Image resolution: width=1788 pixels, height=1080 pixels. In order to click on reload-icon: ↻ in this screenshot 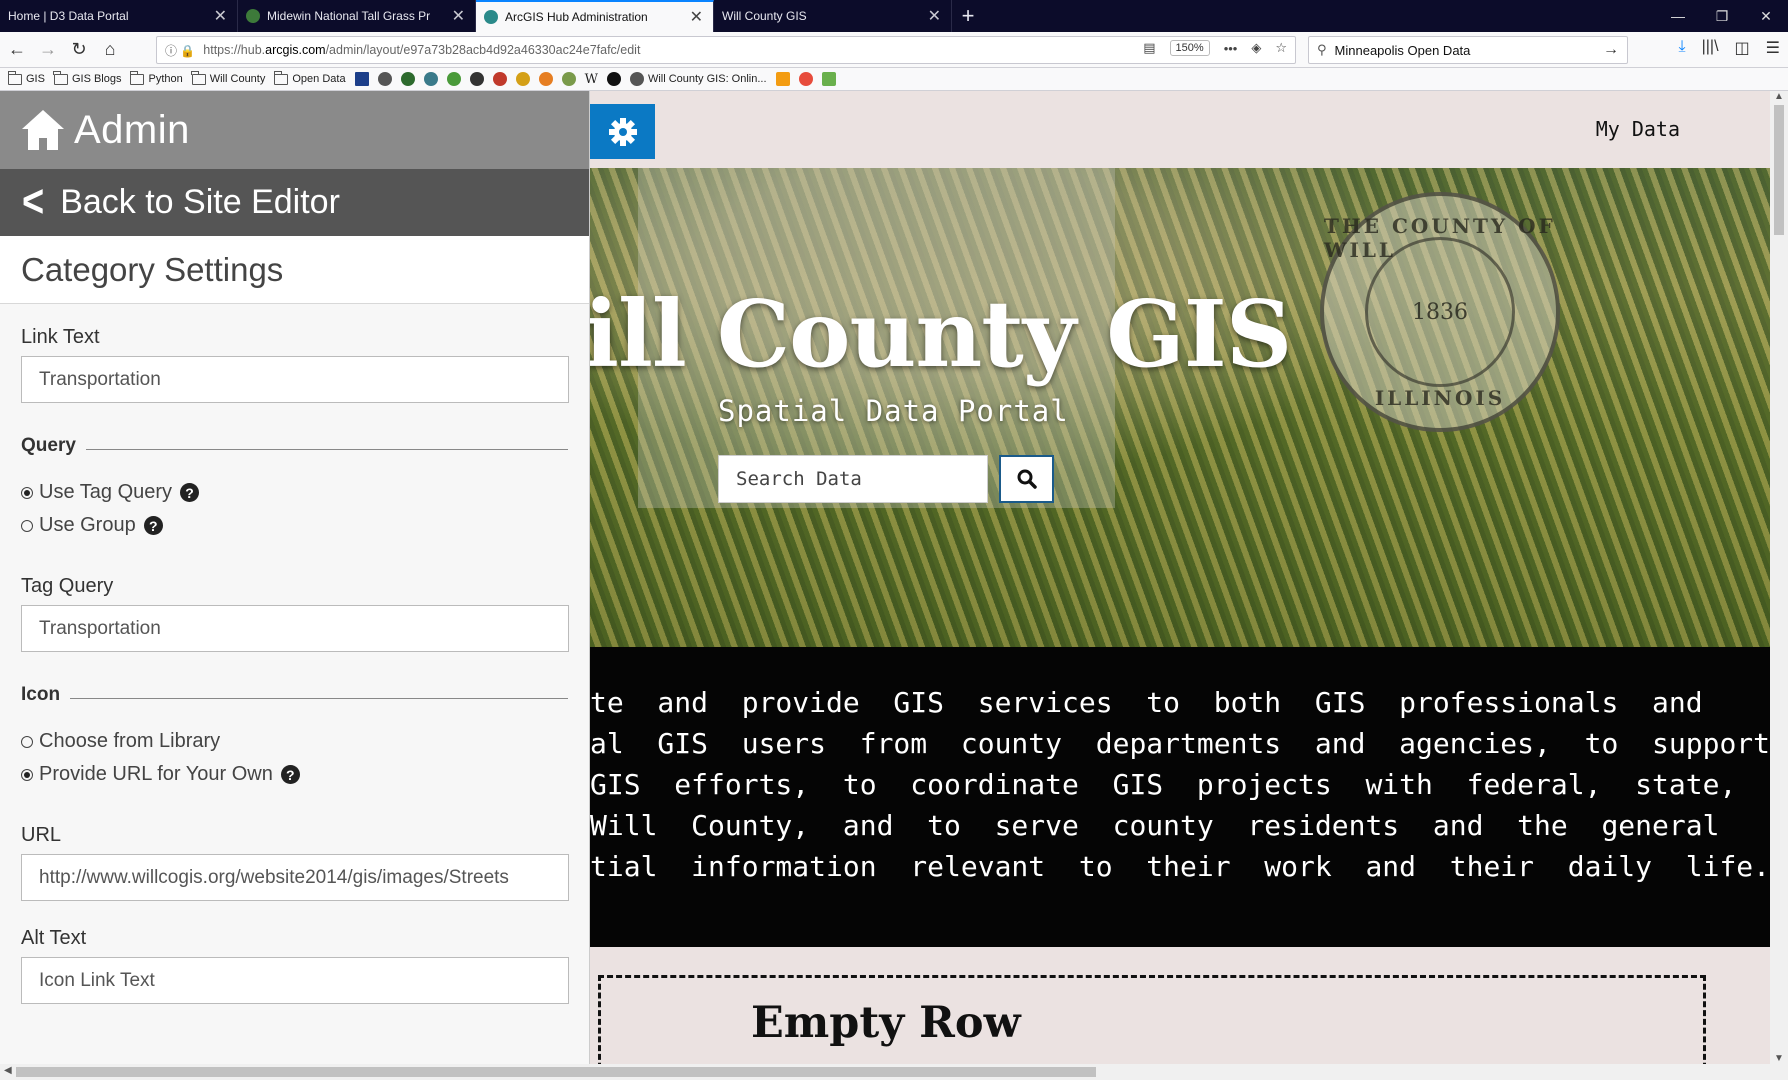, I will do `click(79, 50)`.